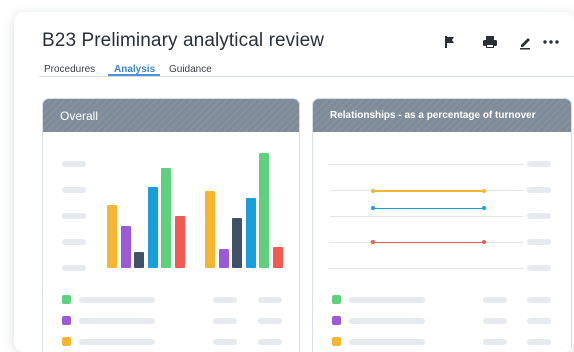  What do you see at coordinates (69, 69) in the screenshot?
I see `tab-procedures: Procedures` at bounding box center [69, 69].